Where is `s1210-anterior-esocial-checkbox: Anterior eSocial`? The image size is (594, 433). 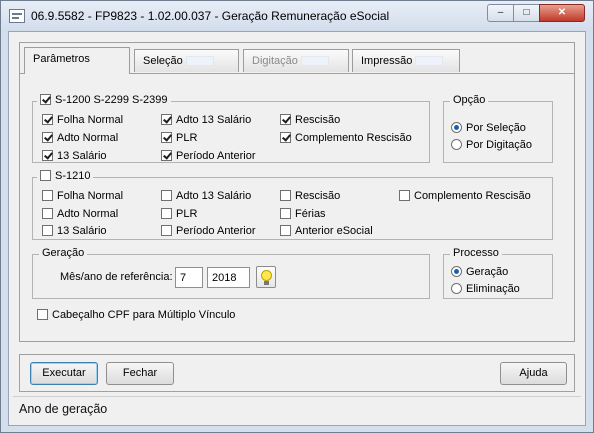 s1210-anterior-esocial-checkbox: Anterior eSocial is located at coordinates (326, 231).